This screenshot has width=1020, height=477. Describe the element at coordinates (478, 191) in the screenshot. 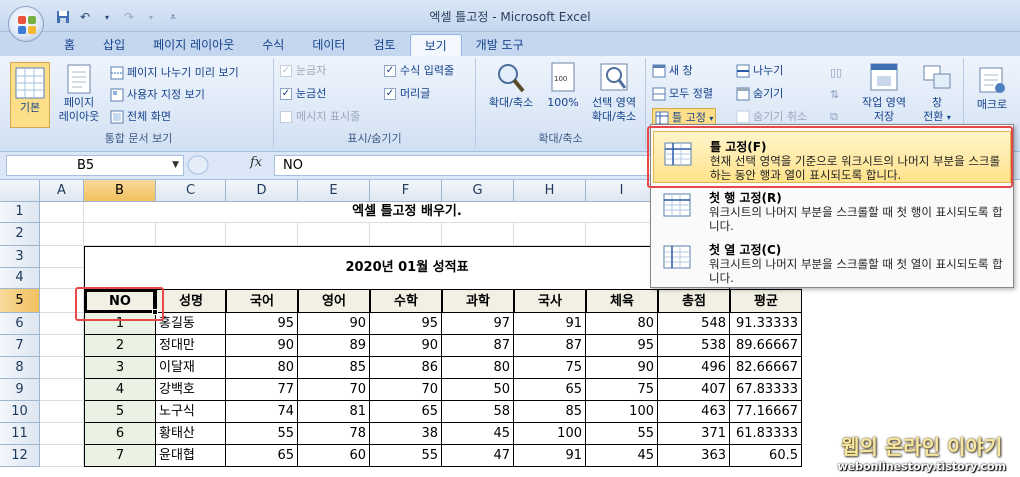

I see `column-header-g: G` at that location.